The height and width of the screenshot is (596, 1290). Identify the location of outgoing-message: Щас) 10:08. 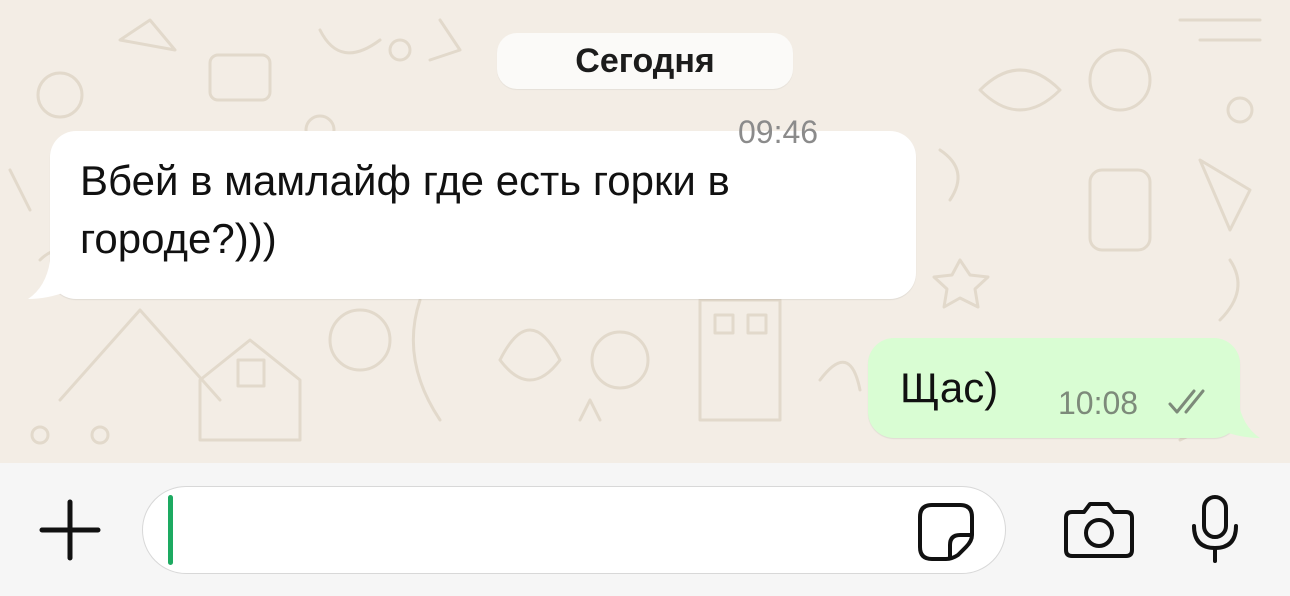
(1064, 388).